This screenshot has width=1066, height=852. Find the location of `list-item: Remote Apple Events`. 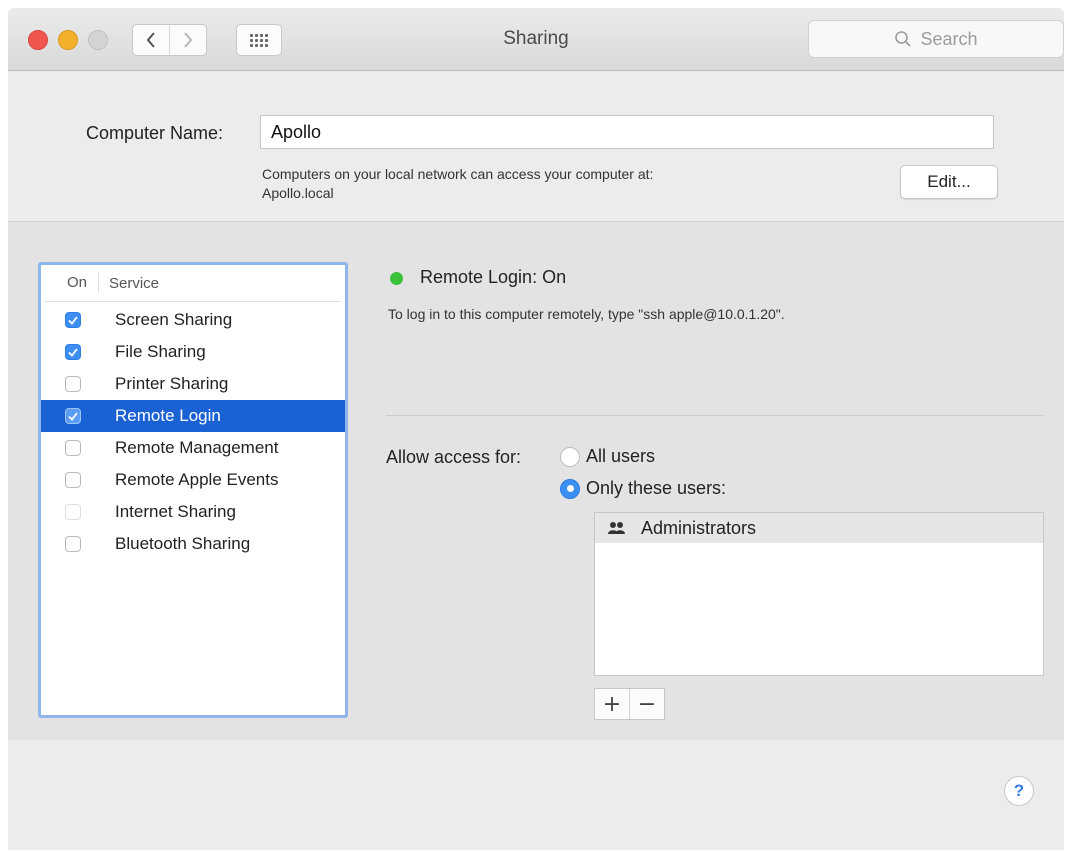

list-item: Remote Apple Events is located at coordinates (193, 480).